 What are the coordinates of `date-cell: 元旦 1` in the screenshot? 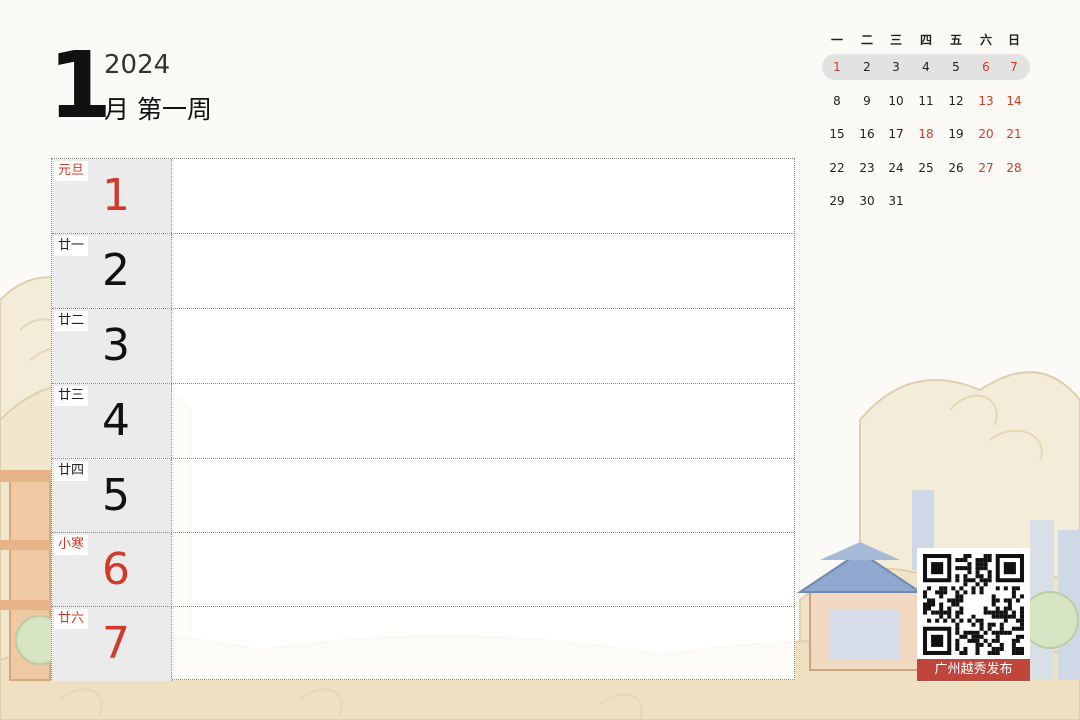 It's located at (112, 196).